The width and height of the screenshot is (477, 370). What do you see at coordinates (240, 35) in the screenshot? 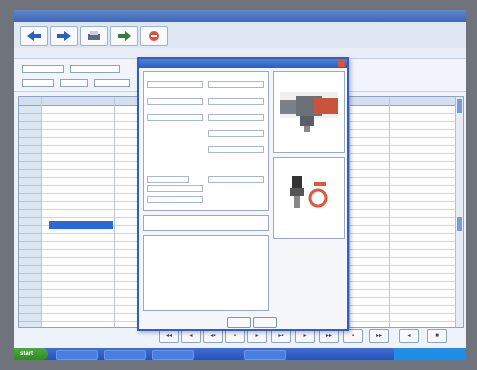
I see `main-toolbar` at bounding box center [240, 35].